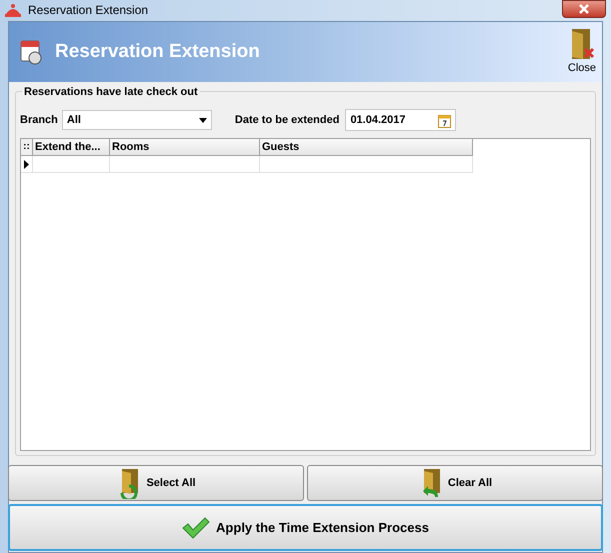 The width and height of the screenshot is (611, 553). What do you see at coordinates (366, 147) in the screenshot?
I see `column-header: Guests` at bounding box center [366, 147].